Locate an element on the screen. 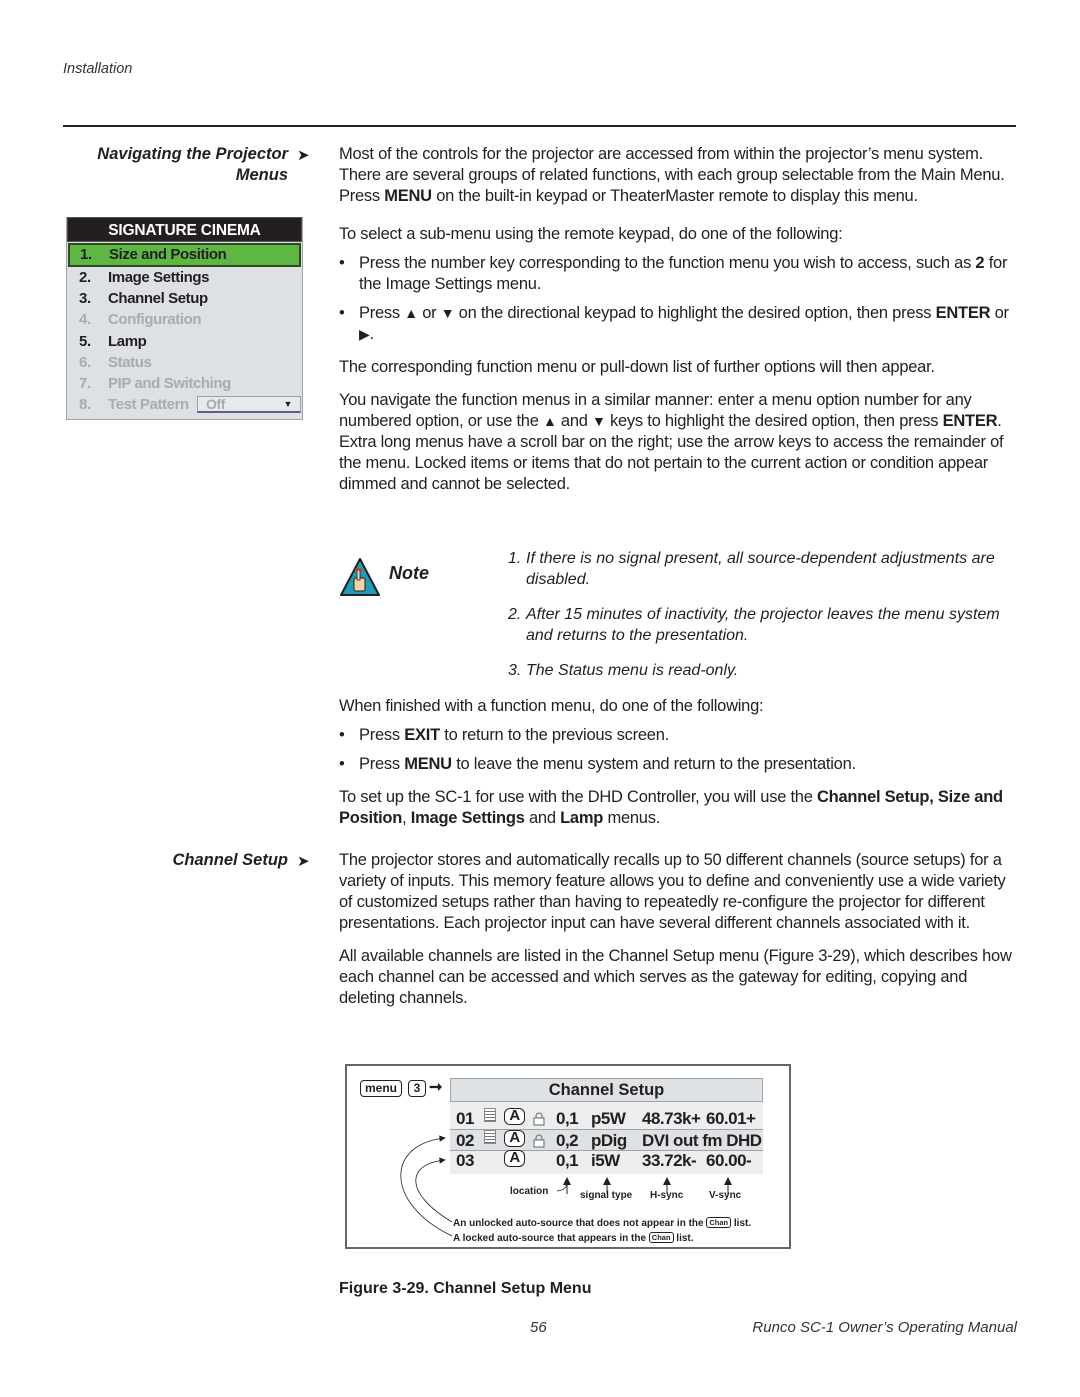 This screenshot has width=1080, height=1397. key-3-button: 3 is located at coordinates (417, 1088).